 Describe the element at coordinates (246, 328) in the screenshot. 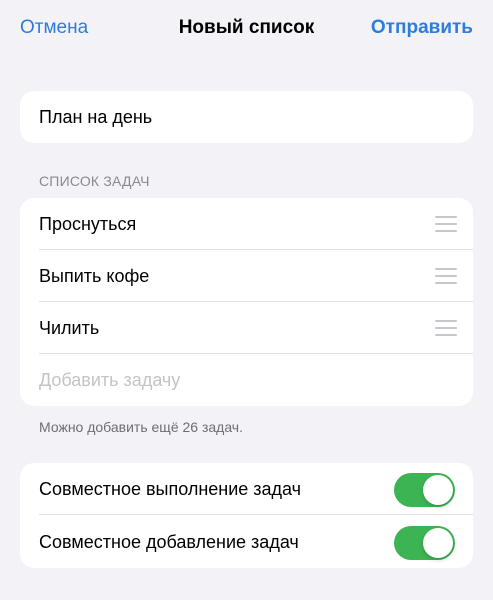

I see `task-row: Чилить` at that location.